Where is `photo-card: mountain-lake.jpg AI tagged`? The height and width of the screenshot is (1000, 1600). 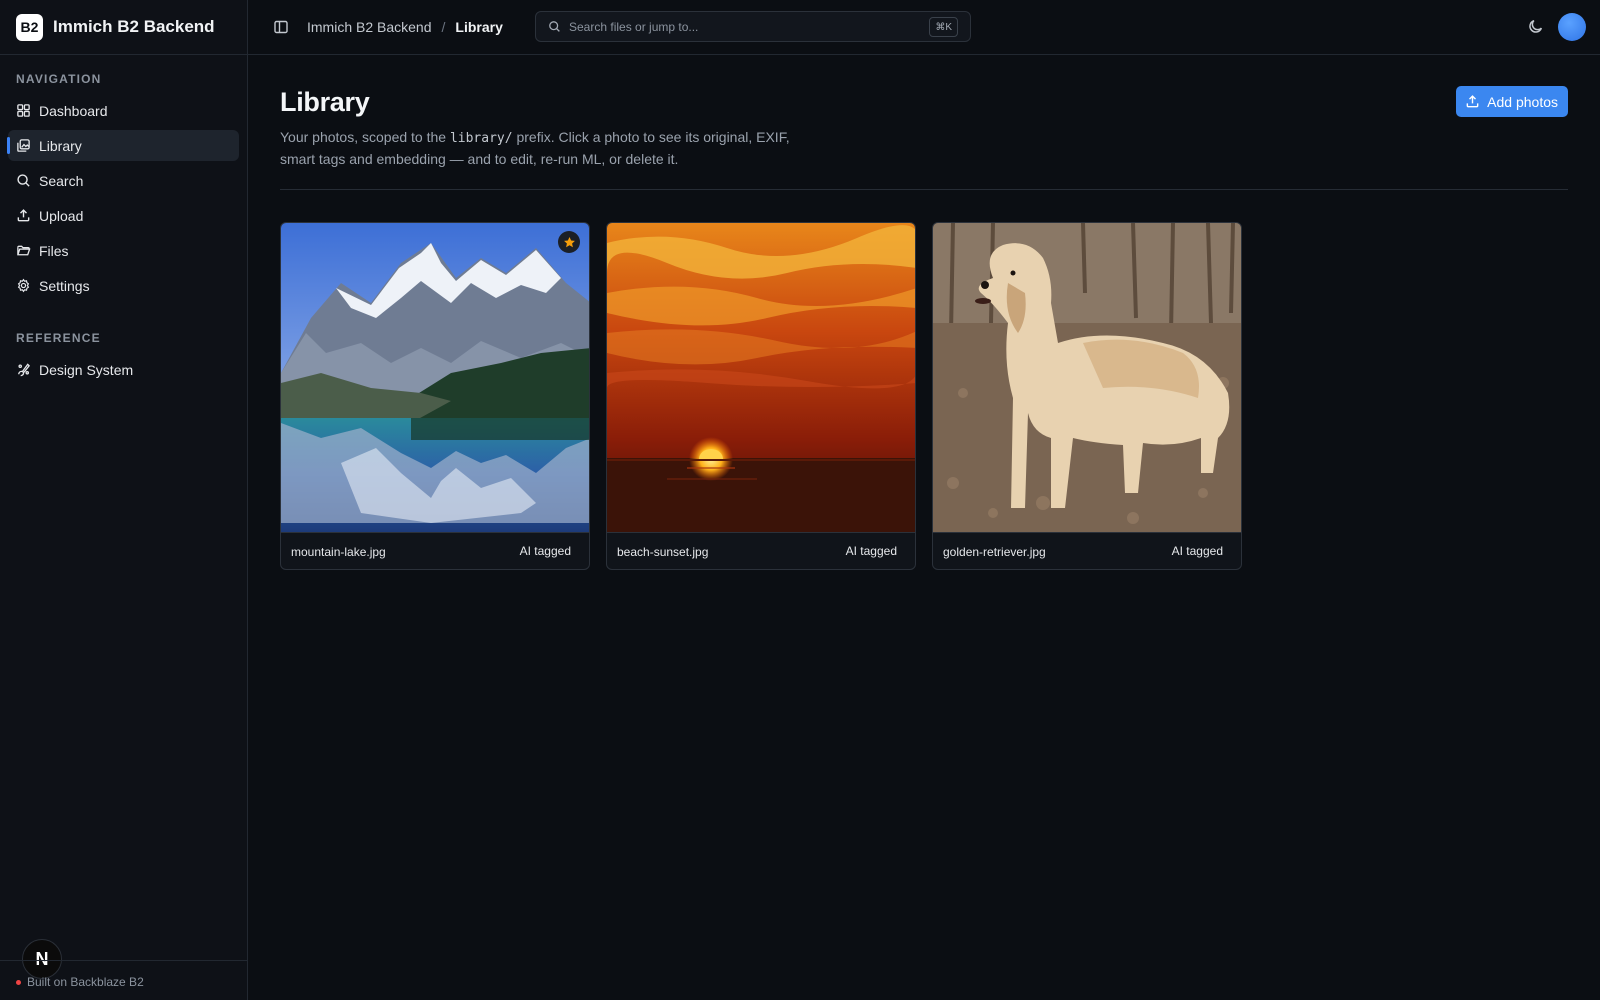
photo-card: mountain-lake.jpg AI tagged is located at coordinates (435, 396).